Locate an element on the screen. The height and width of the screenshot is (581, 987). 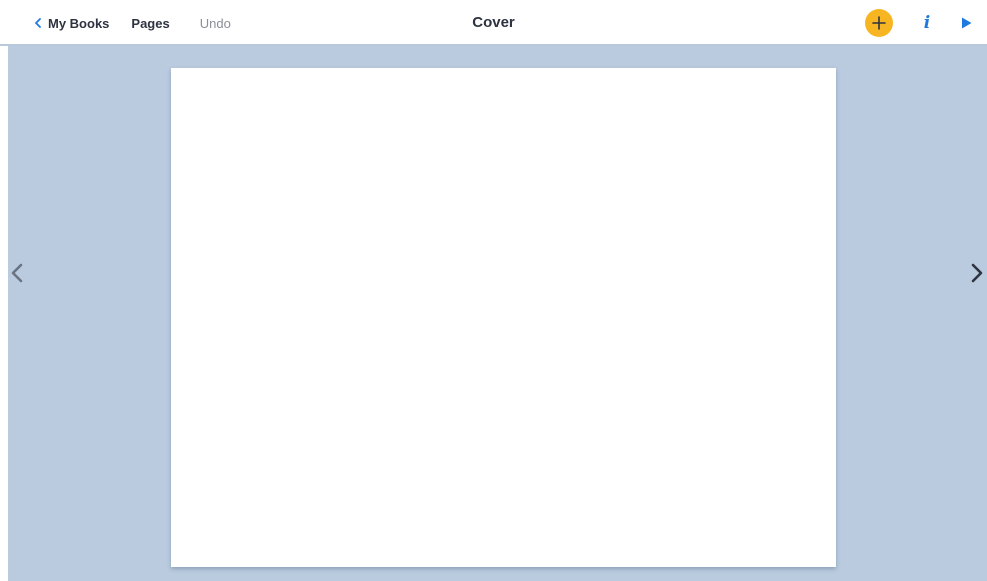
top-toolbar: My Books Pages Undo Cover i is located at coordinates (493, 23).